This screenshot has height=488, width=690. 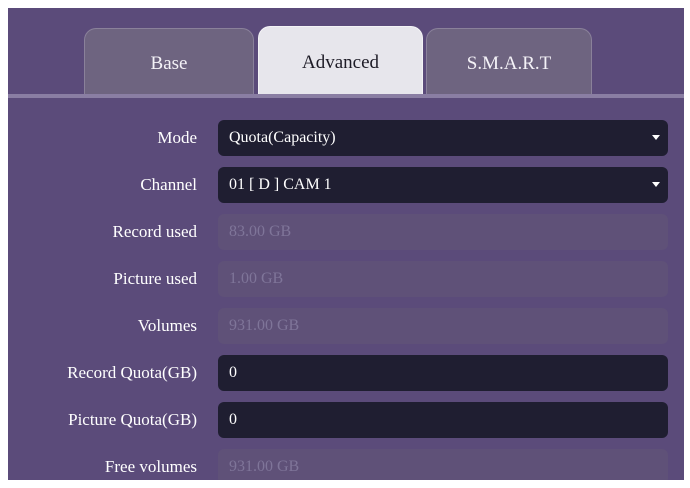 What do you see at coordinates (150, 466) in the screenshot?
I see `free-volumes-label: Free volumes` at bounding box center [150, 466].